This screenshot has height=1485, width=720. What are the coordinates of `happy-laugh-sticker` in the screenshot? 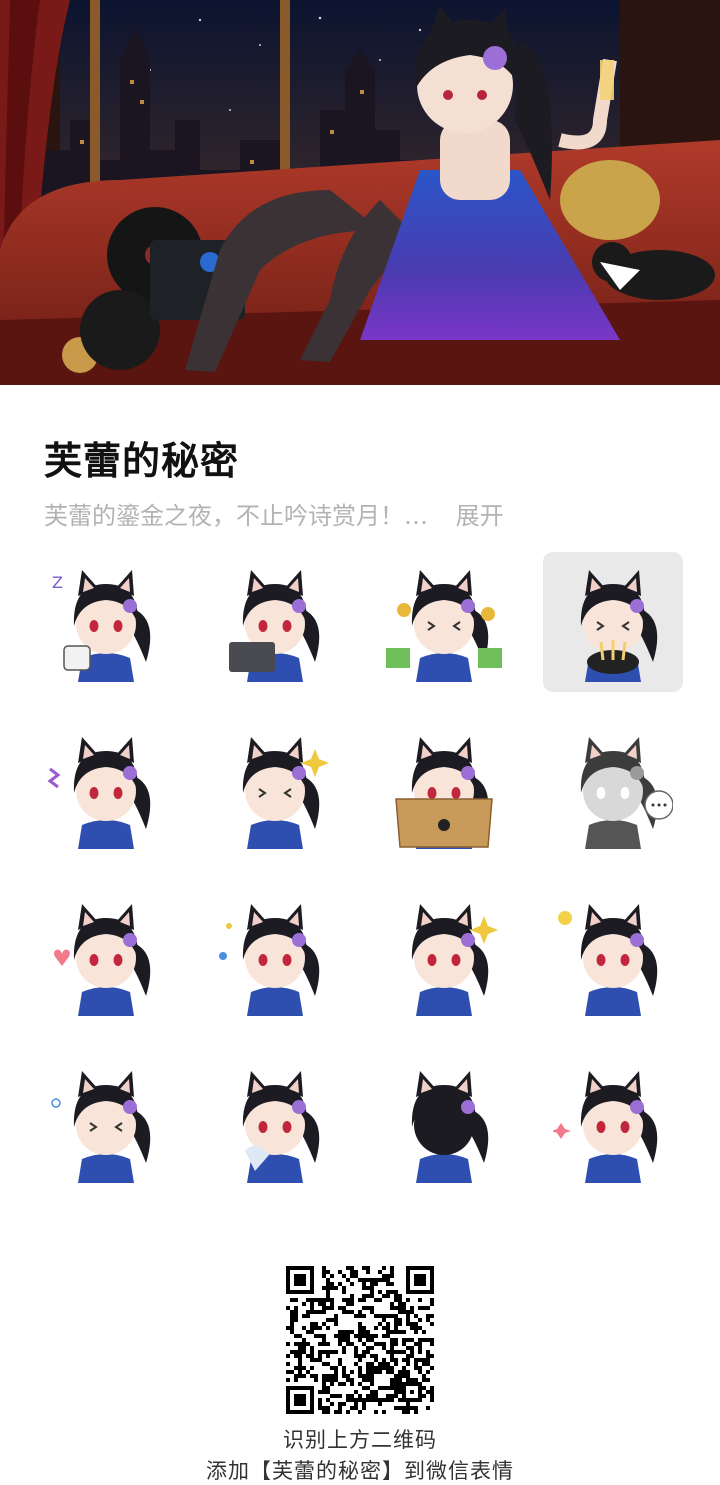 It's located at (106, 1123).